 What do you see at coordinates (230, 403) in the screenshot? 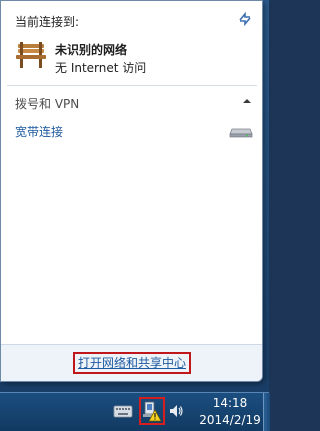
I see `clock-time: 14:18` at bounding box center [230, 403].